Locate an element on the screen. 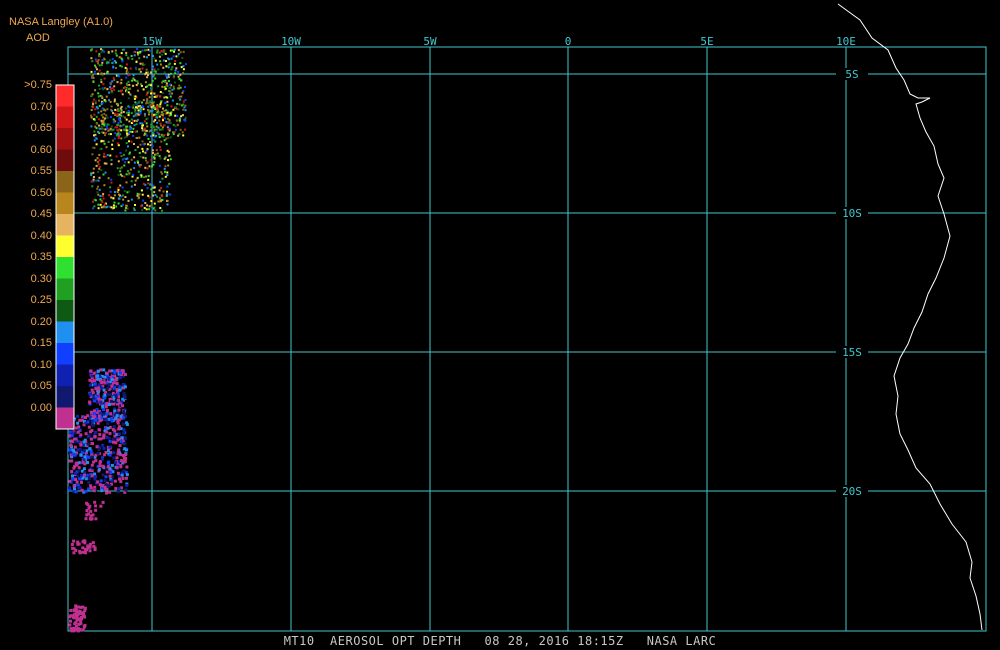  lat-label: 5S is located at coordinates (851, 74).